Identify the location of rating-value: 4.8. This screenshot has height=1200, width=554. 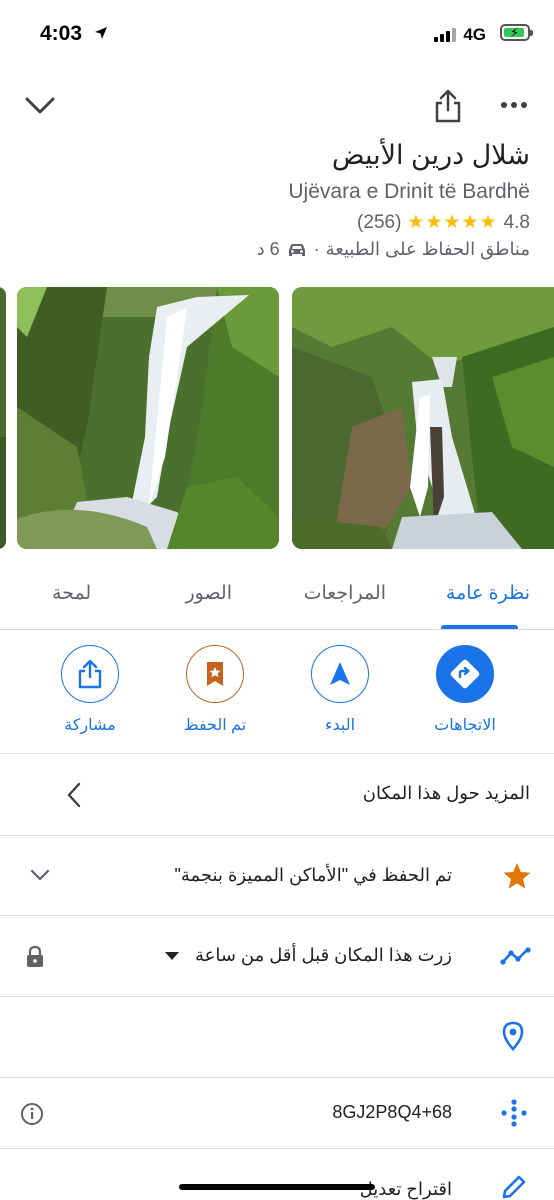
(516, 222).